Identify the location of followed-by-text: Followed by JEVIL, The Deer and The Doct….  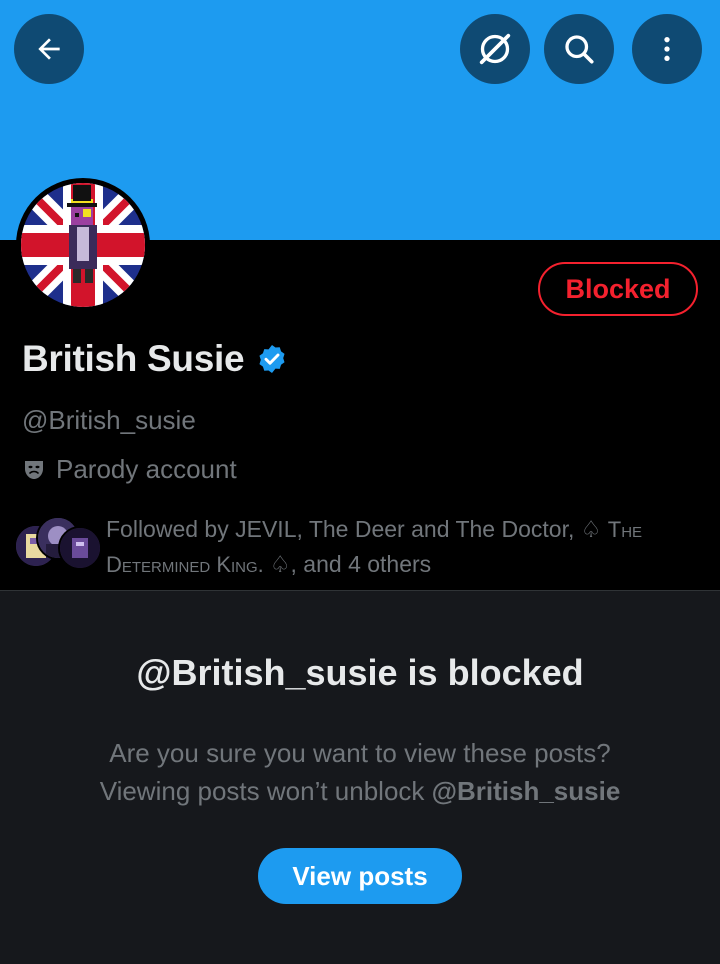
(406, 547).